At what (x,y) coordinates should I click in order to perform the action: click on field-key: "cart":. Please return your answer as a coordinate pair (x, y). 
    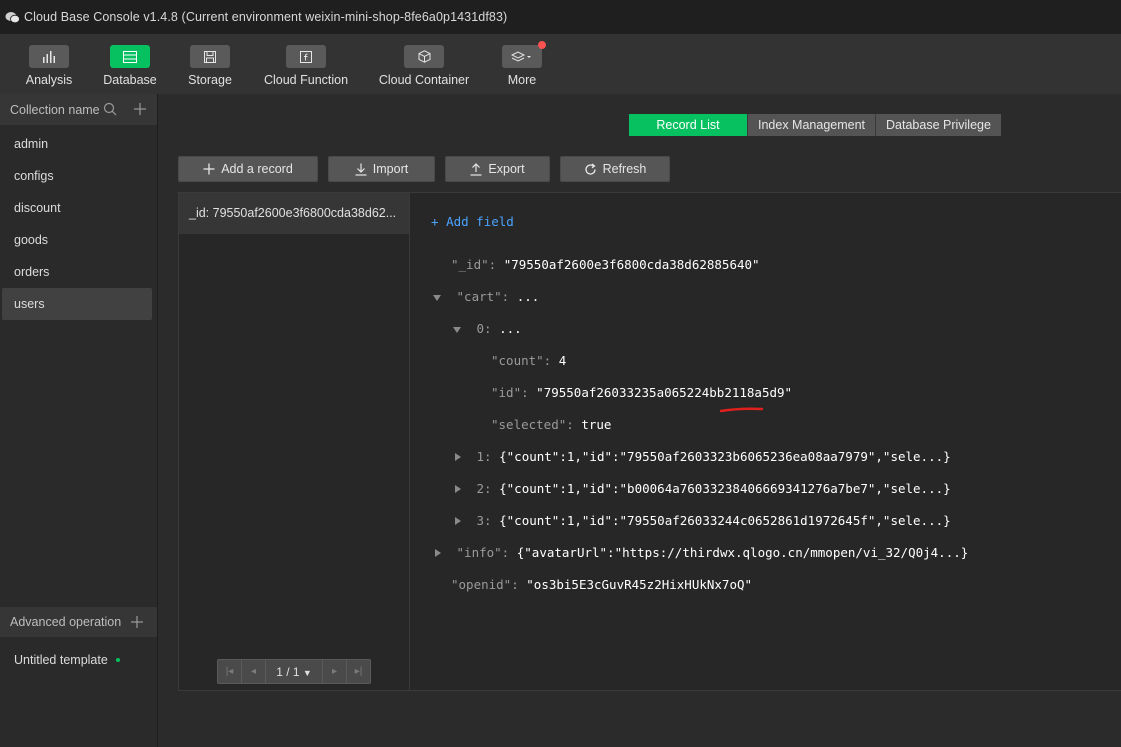
    Looking at the image, I should click on (483, 296).